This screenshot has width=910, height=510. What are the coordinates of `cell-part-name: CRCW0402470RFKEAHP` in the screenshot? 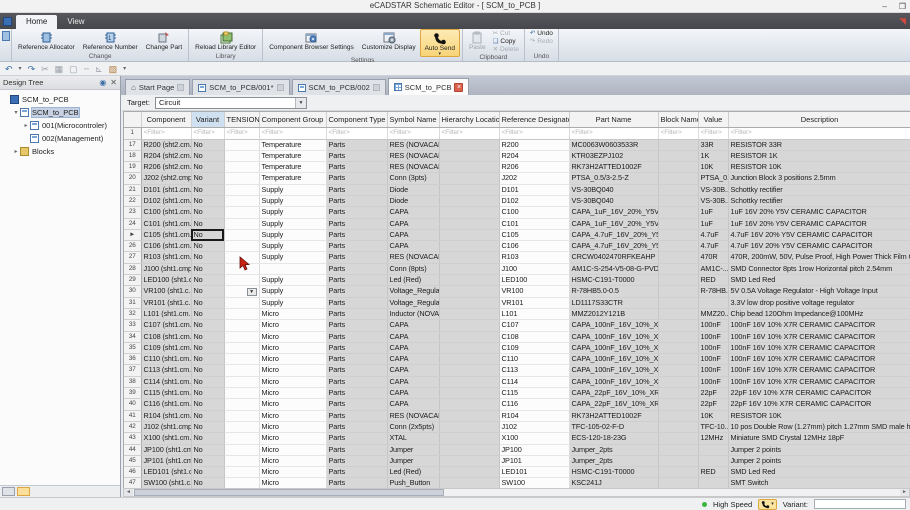 It's located at (614, 257).